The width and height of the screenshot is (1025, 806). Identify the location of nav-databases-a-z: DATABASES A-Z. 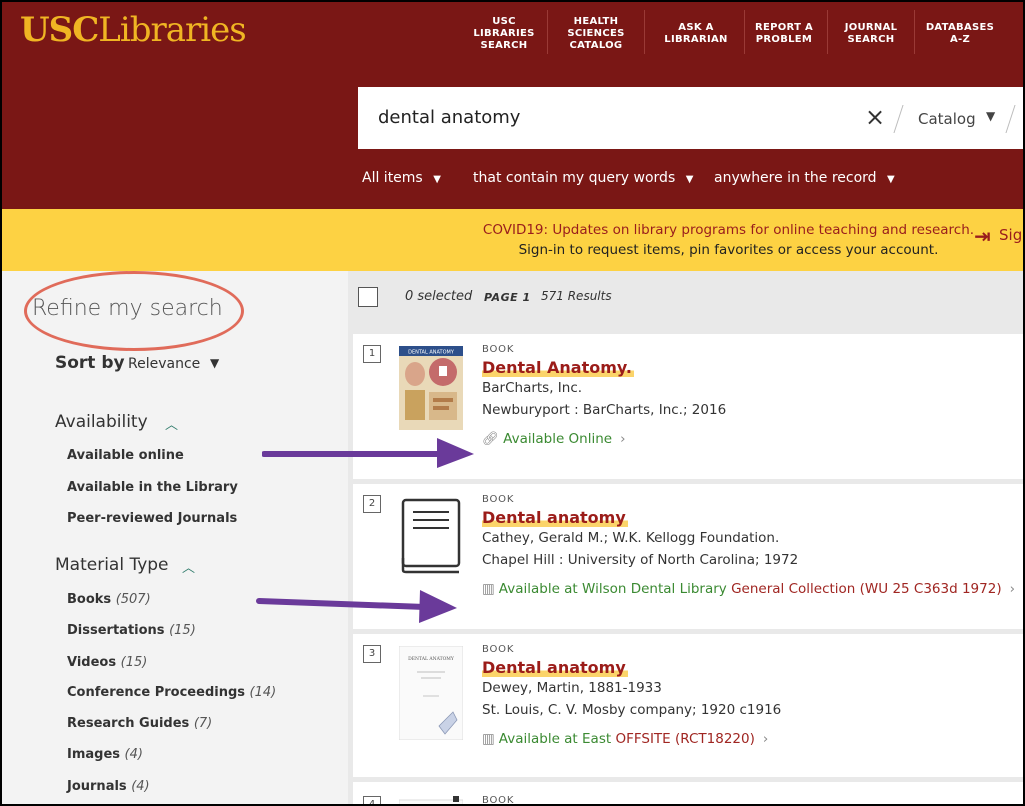
(960, 34).